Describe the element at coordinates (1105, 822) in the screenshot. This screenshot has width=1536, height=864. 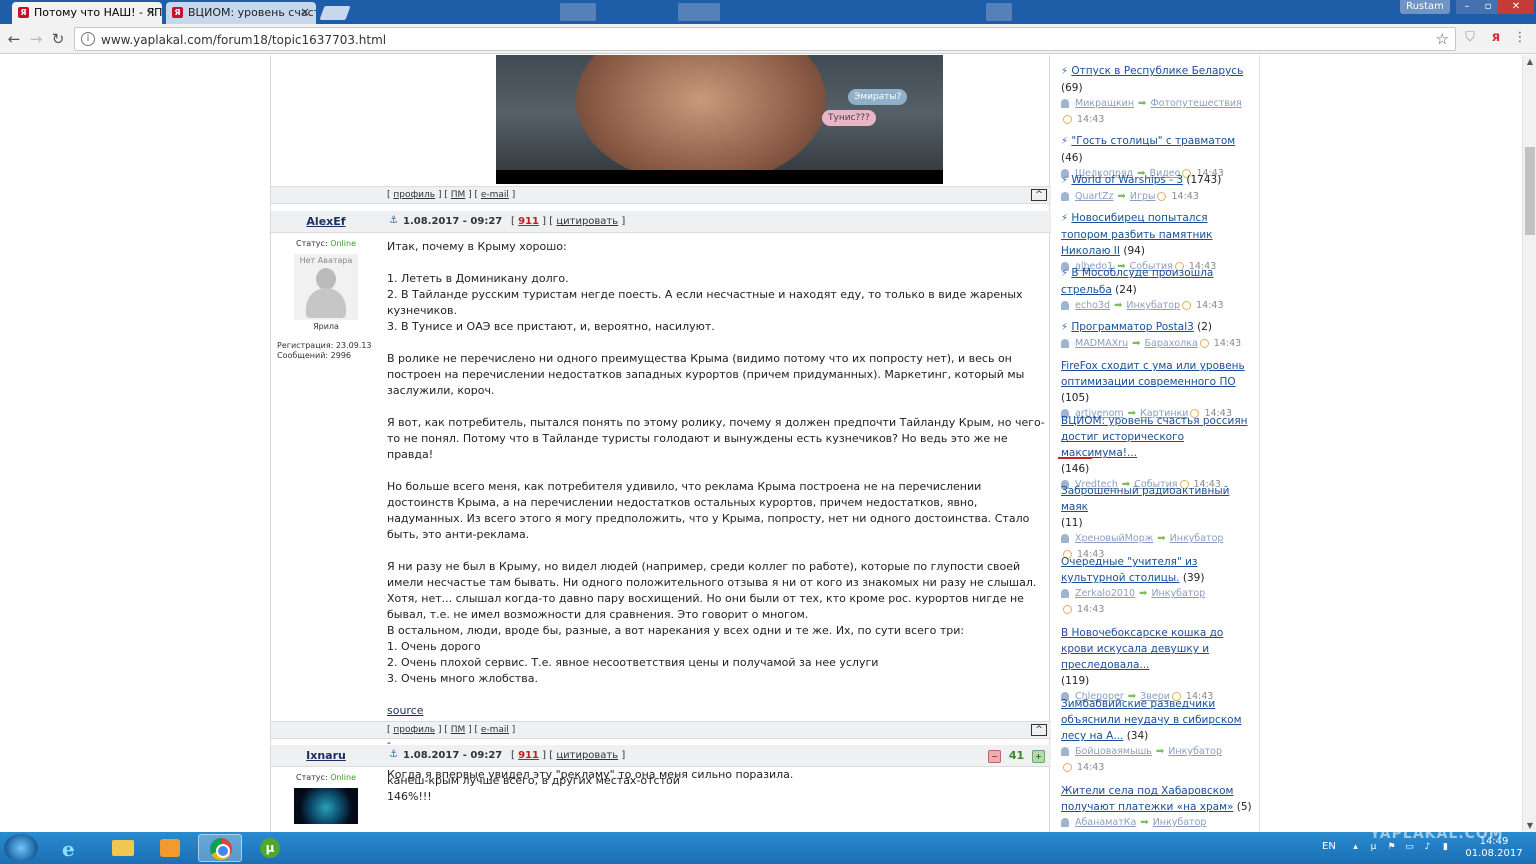
I see `topic-user: АбанаматКа` at that location.